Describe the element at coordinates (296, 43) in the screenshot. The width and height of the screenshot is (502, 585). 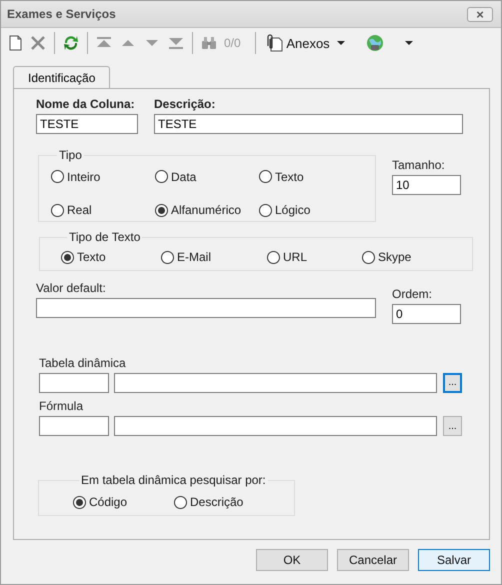
I see `attachments-button: Anexos` at that location.